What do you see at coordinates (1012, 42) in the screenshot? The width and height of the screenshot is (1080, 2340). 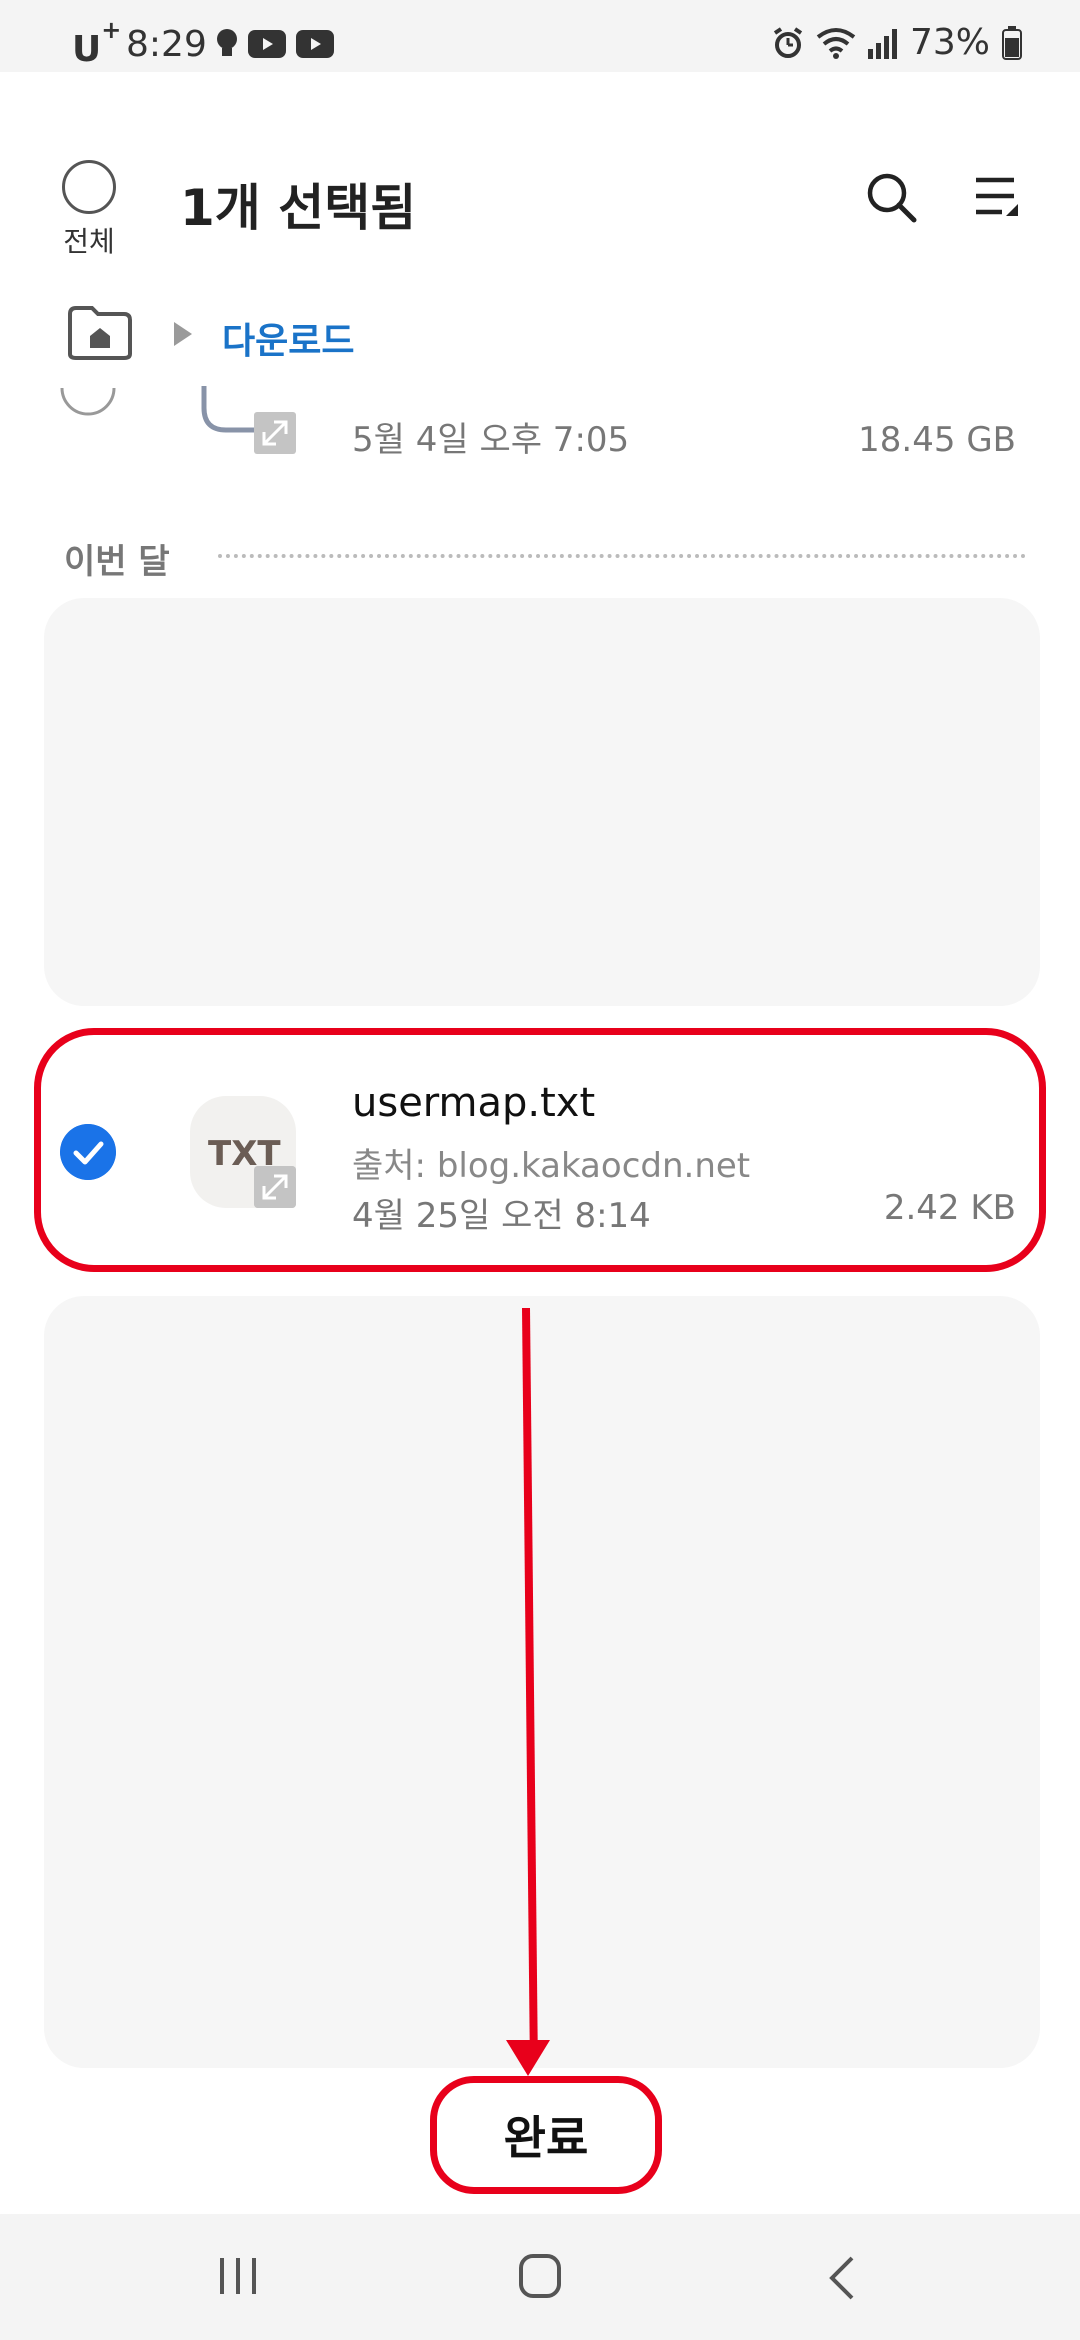 I see `battery-icon` at bounding box center [1012, 42].